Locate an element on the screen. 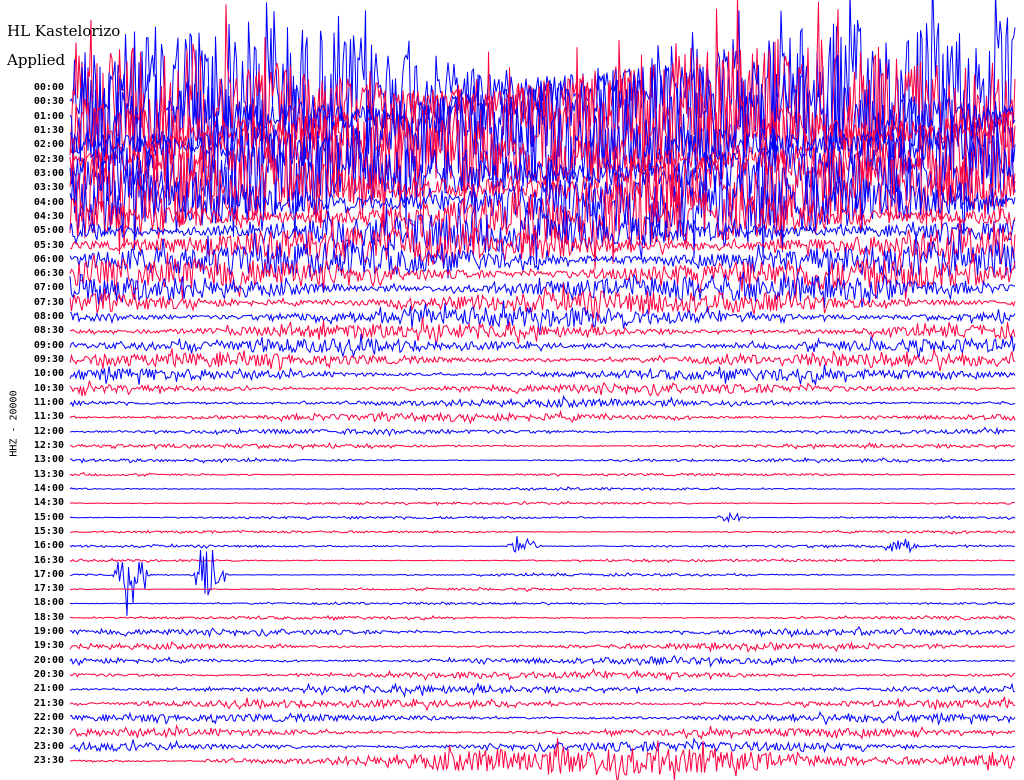 This screenshot has height=780, width=1024. row-time-label: 10:30 is located at coordinates (48, 388).